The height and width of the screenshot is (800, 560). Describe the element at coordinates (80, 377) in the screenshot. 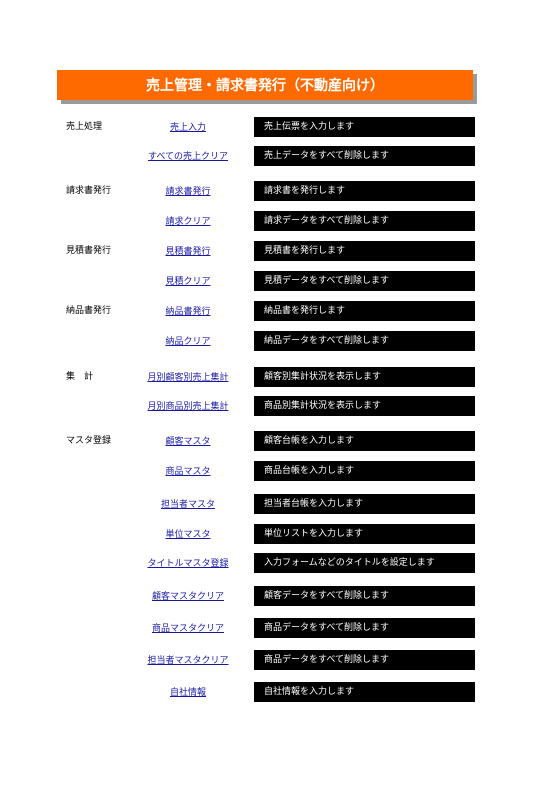

I see `section-label: 集 計` at that location.